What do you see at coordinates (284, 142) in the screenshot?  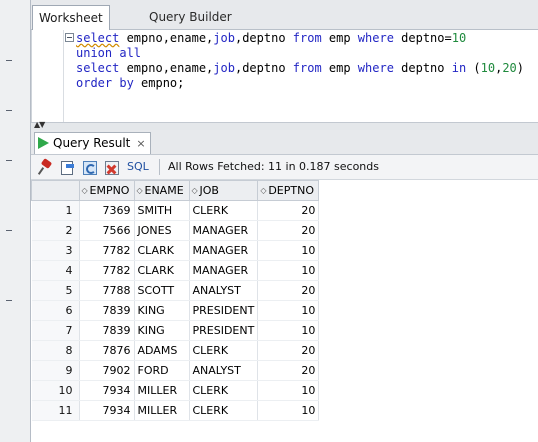 I see `result-tabbar: Query Result ×` at bounding box center [284, 142].